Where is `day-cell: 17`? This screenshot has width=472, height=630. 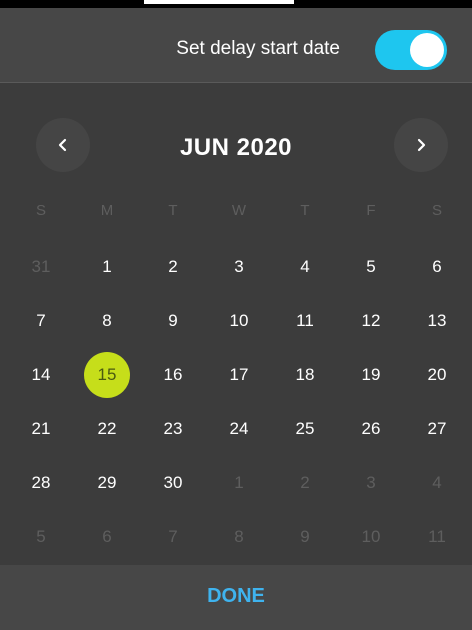
day-cell: 17 is located at coordinates (239, 375).